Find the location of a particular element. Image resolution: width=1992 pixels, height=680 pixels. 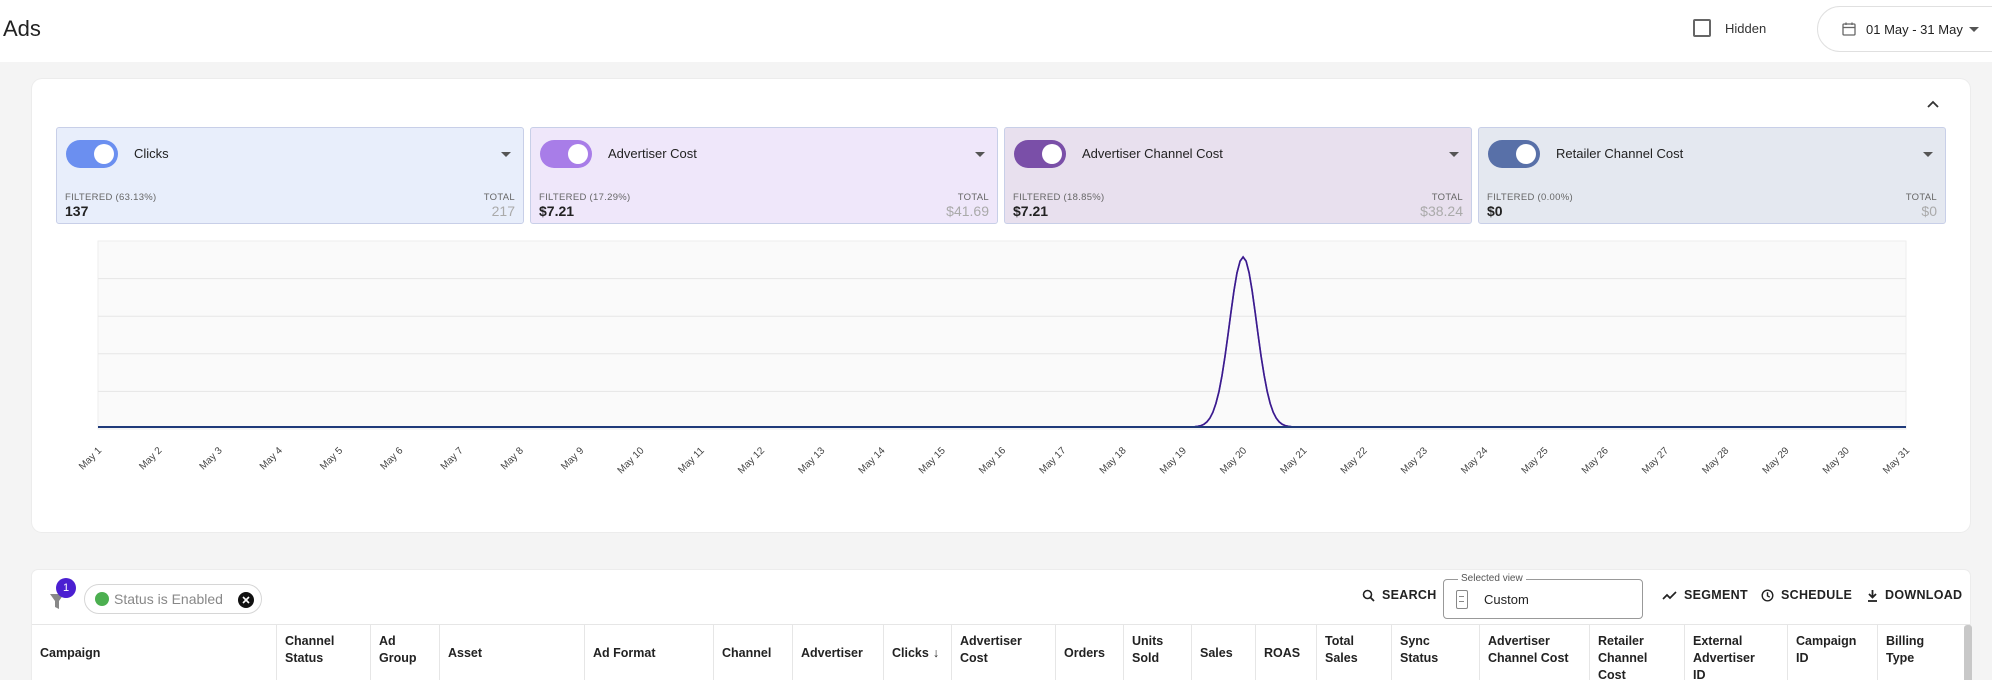

calendar-icon is located at coordinates (1849, 29).